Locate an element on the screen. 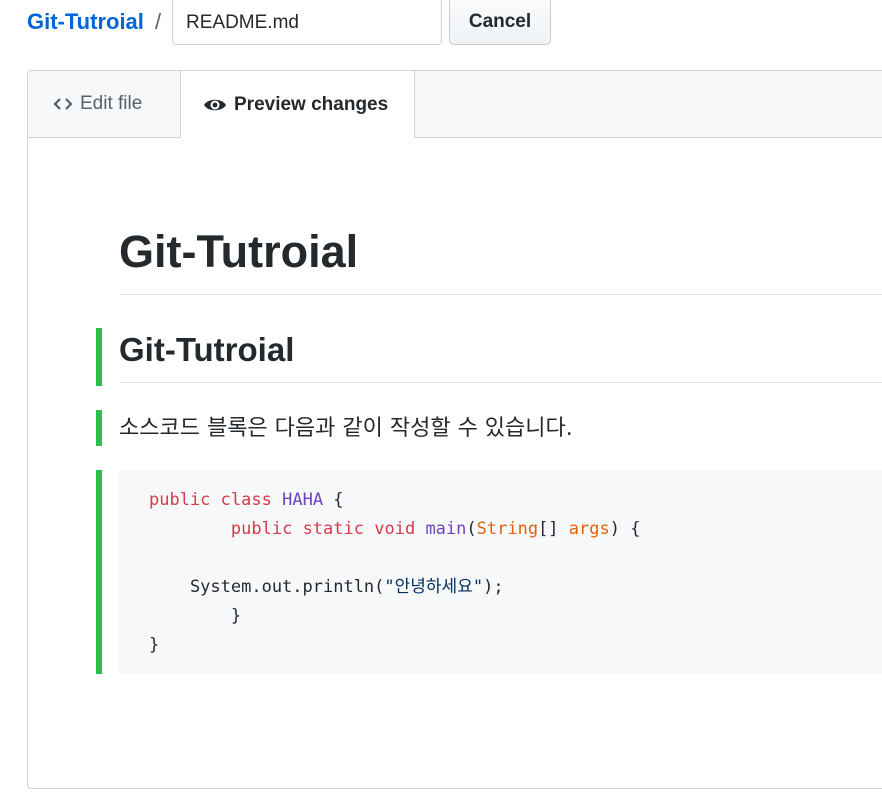 The image size is (882, 803). editor-tabbar: Edit file Preview changes is located at coordinates (455, 104).